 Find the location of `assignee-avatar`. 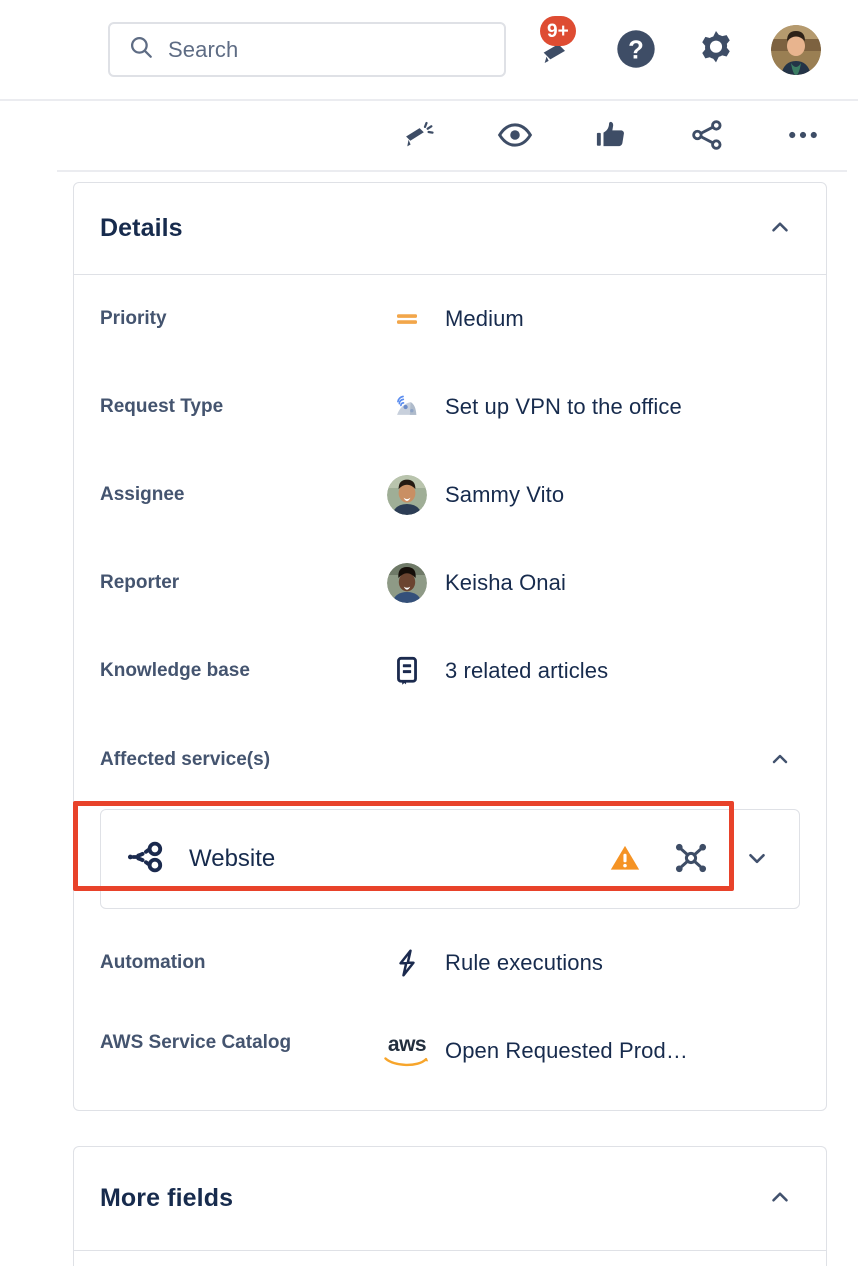

assignee-avatar is located at coordinates (407, 495).